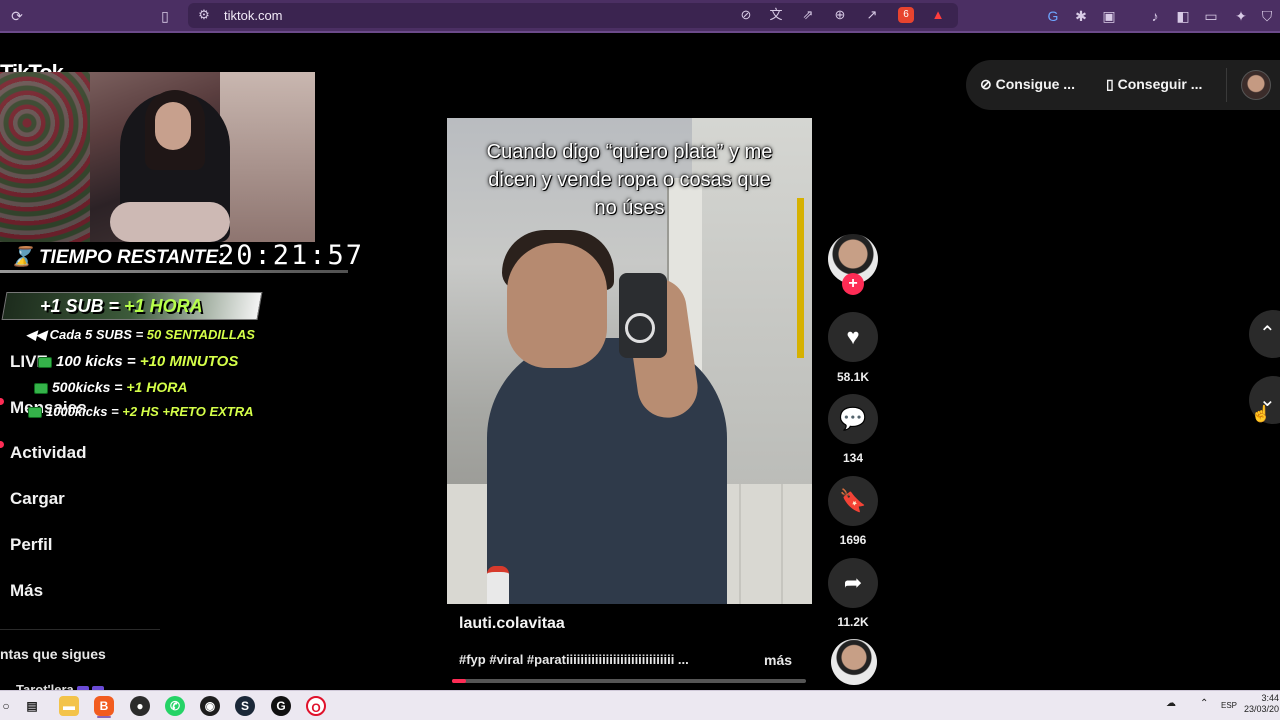 Image resolution: width=1280 pixels, height=720 pixels. What do you see at coordinates (1256, 85) in the screenshot?
I see `profile-avatar` at bounding box center [1256, 85].